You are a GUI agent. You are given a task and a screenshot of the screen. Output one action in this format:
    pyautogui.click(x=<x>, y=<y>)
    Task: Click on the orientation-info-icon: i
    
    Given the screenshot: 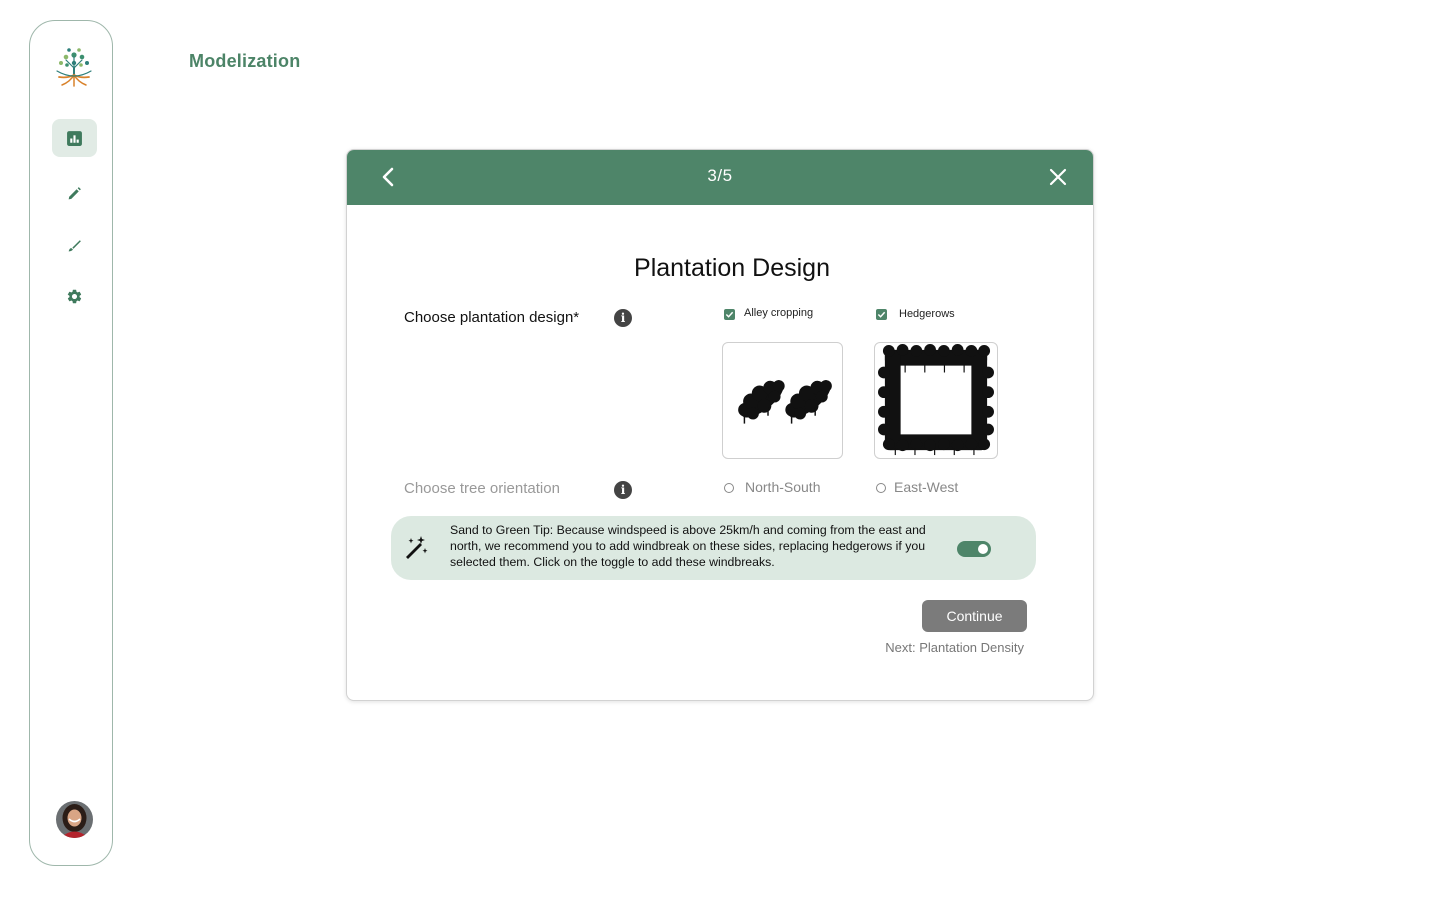 What is the action you would take?
    pyautogui.click(x=623, y=490)
    